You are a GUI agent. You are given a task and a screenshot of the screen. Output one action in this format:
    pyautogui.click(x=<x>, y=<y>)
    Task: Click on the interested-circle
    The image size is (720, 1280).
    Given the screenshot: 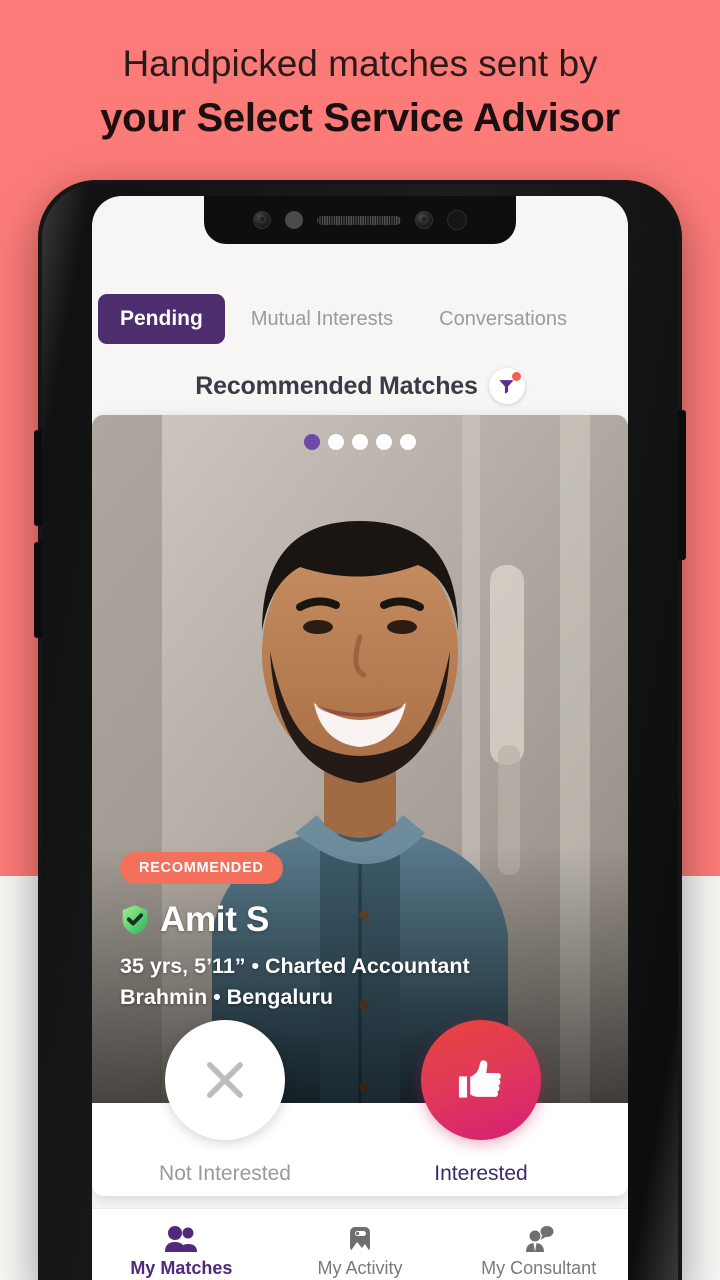 What is the action you would take?
    pyautogui.click(x=481, y=1080)
    